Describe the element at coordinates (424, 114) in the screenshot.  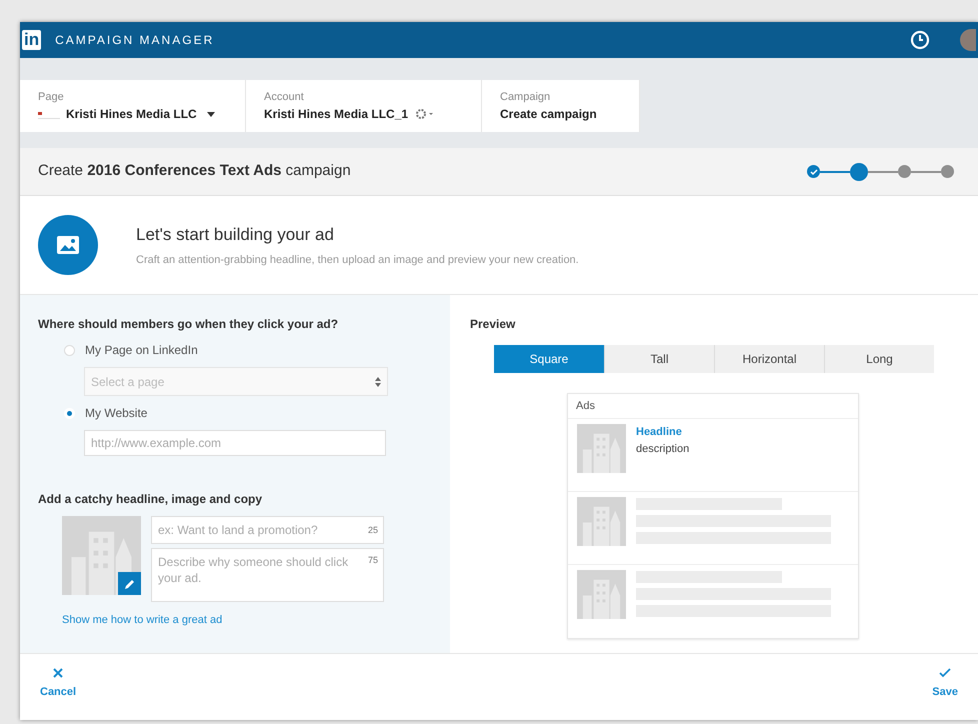
I see `gear-icon` at that location.